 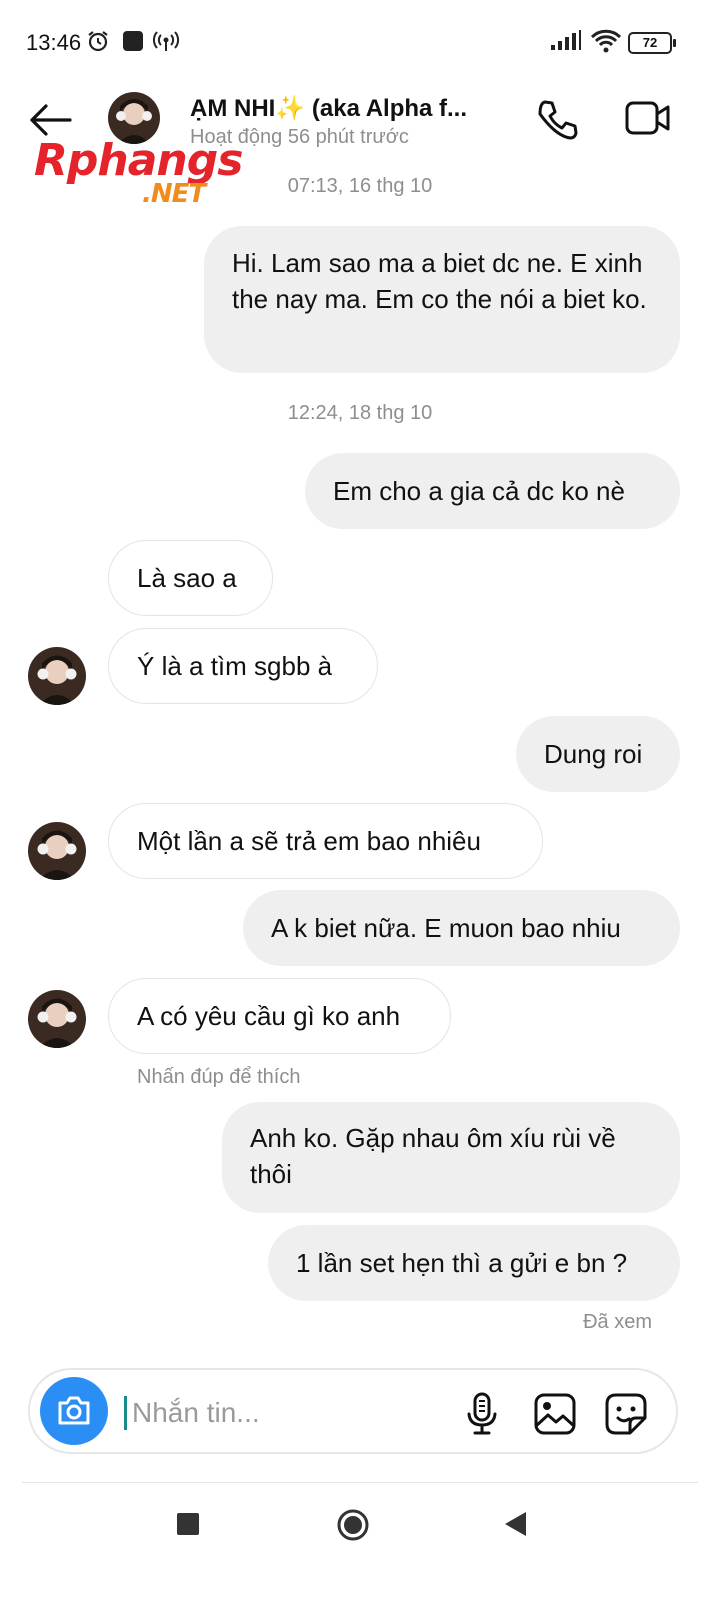 What do you see at coordinates (166, 43) in the screenshot?
I see `hotspot-icon` at bounding box center [166, 43].